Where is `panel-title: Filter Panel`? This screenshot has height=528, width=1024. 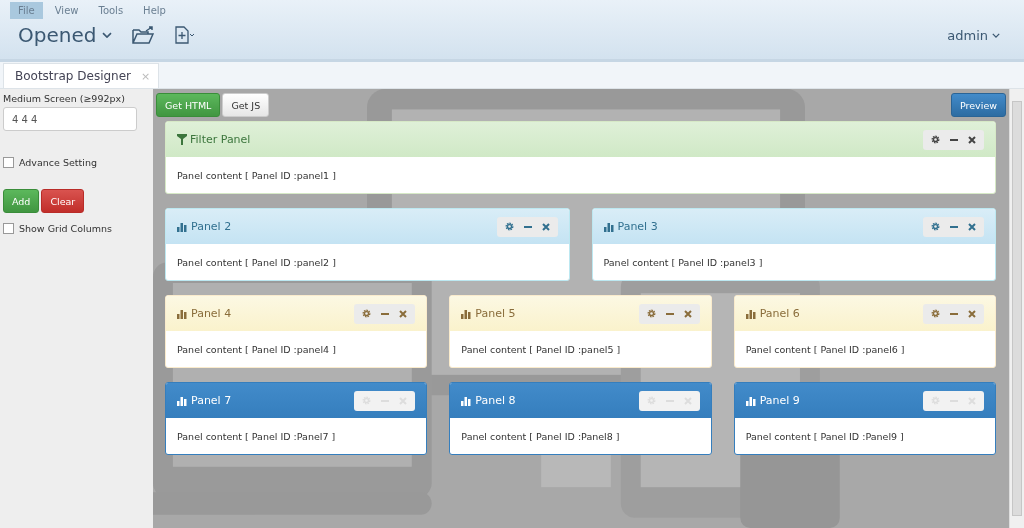
panel-title: Filter Panel is located at coordinates (214, 139).